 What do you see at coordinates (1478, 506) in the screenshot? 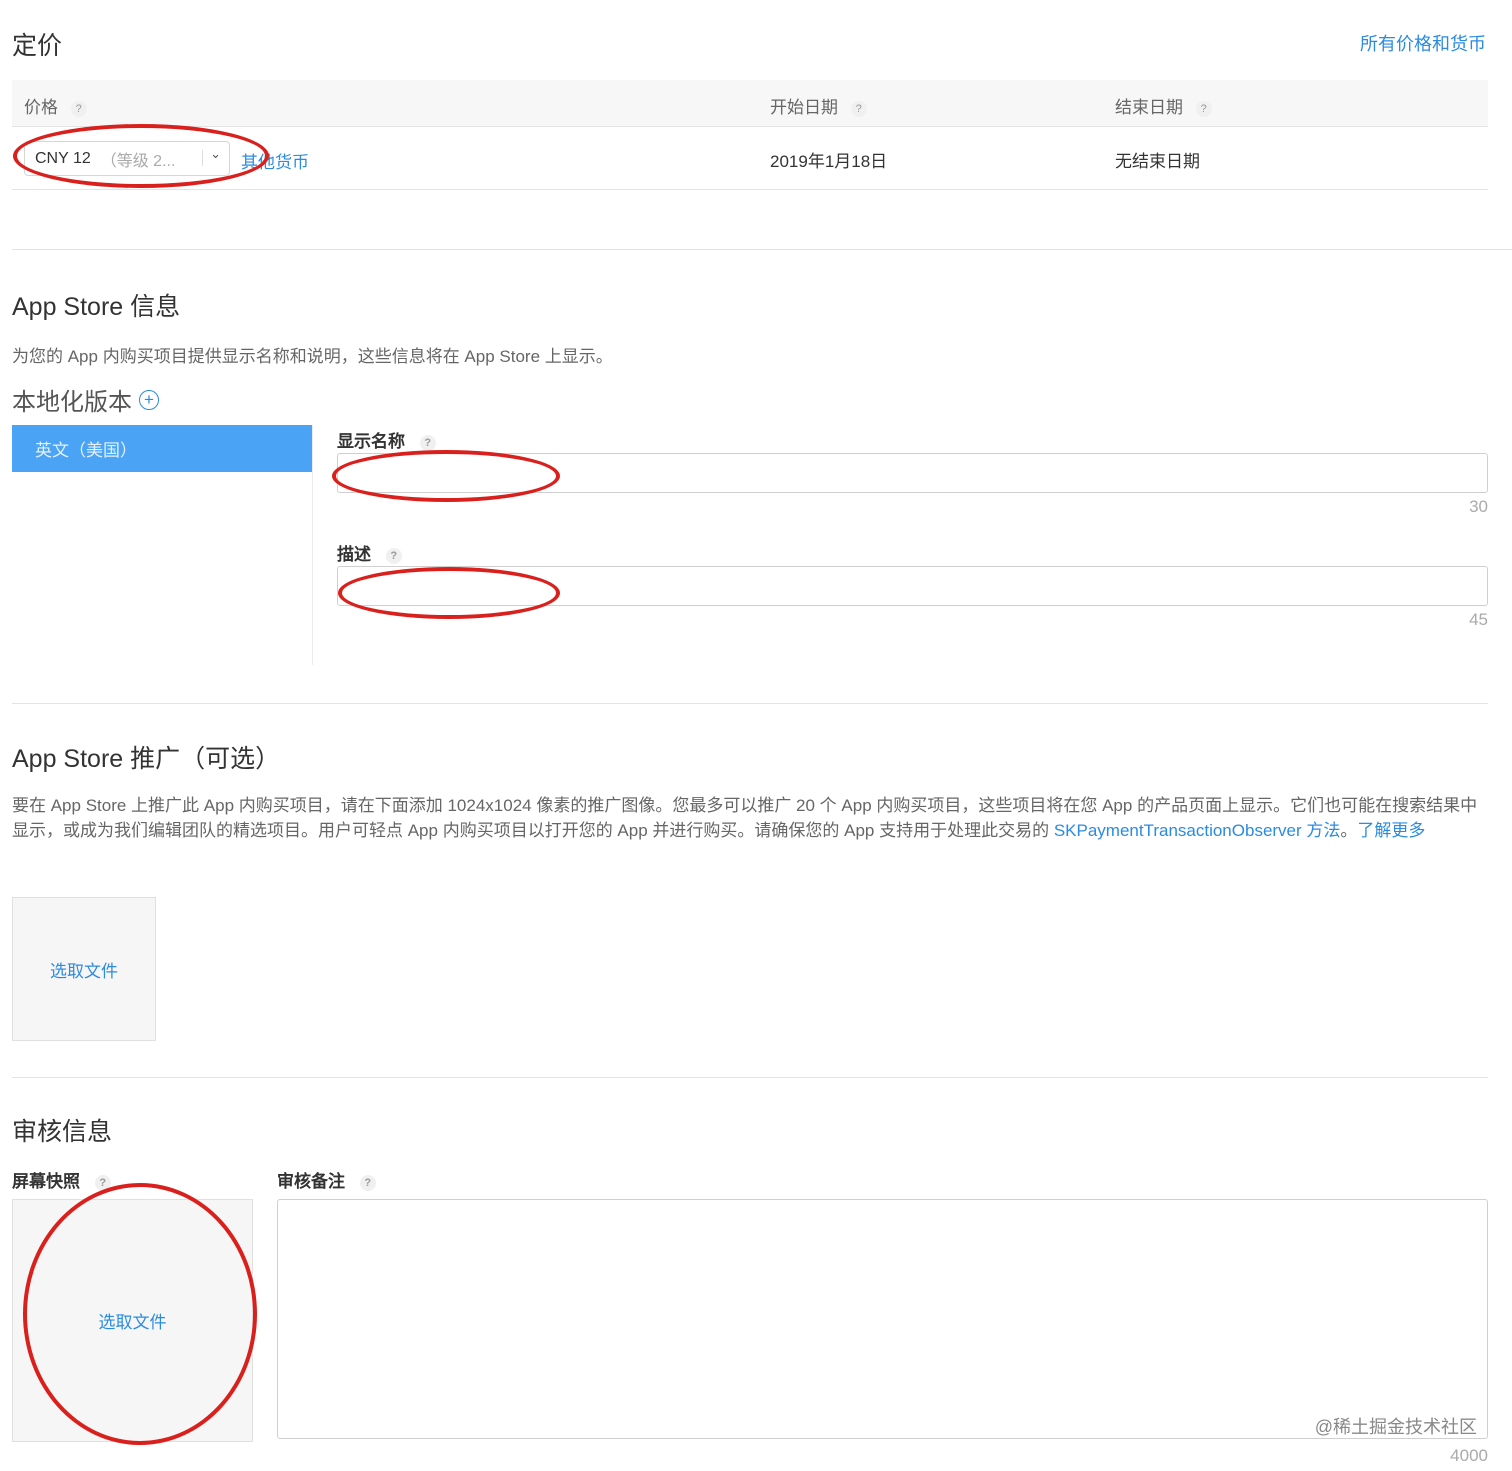
I see `display-name-char-limit: 30` at bounding box center [1478, 506].